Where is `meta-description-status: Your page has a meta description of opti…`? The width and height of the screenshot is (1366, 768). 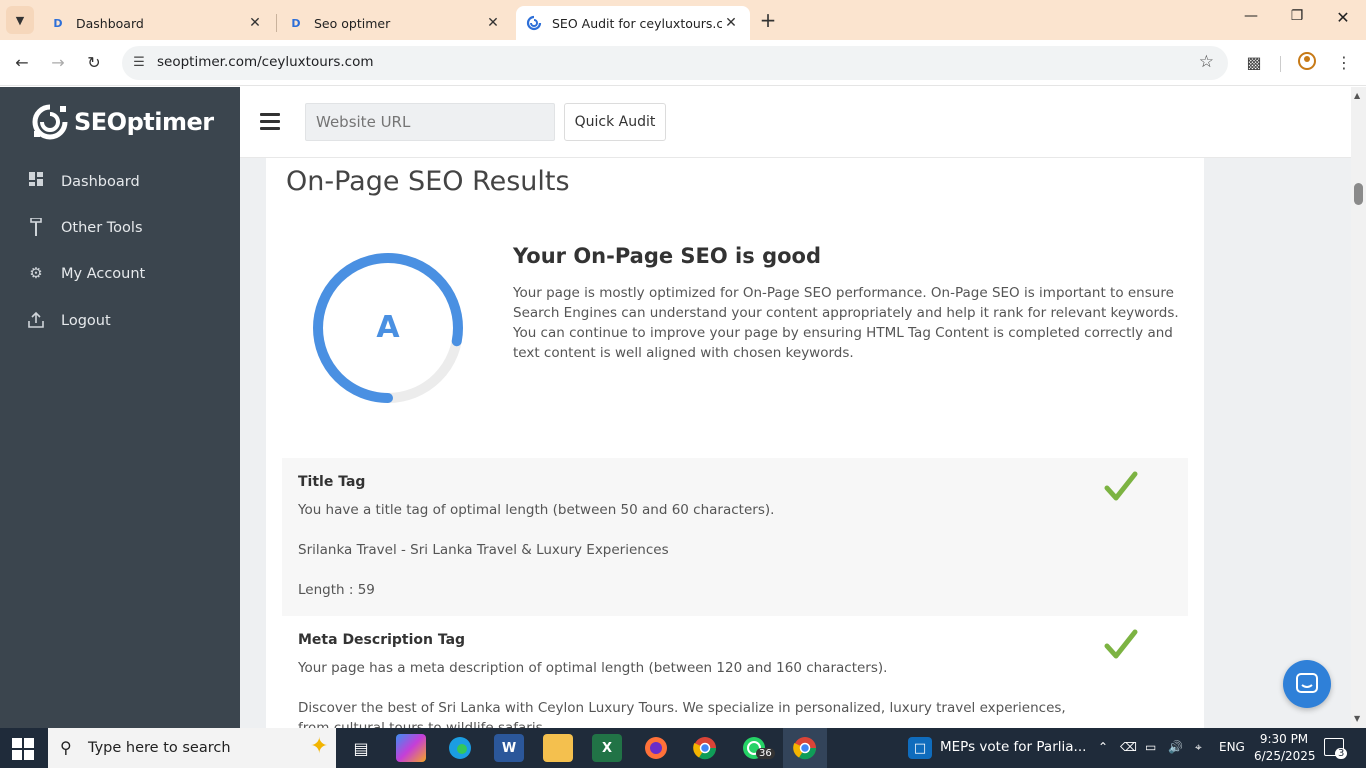
meta-description-status: Your page has a meta description of opti… is located at coordinates (593, 668).